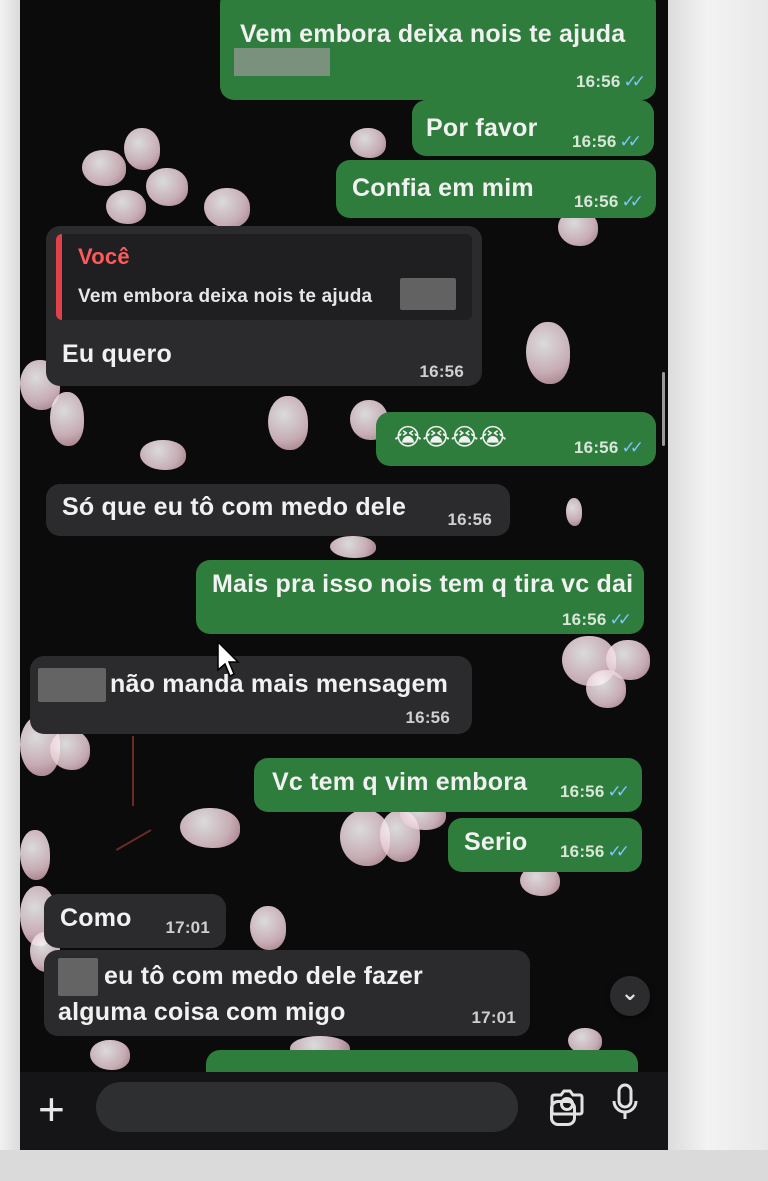 The width and height of the screenshot is (768, 1181). What do you see at coordinates (545, 845) in the screenshot?
I see `message-bubble-outgoing: Serio 16:56 ✓✓` at bounding box center [545, 845].